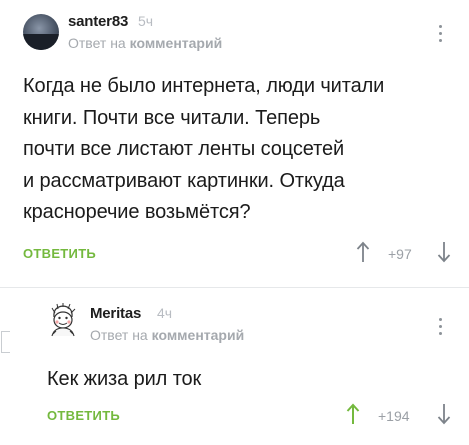 This screenshot has width=469, height=445. Describe the element at coordinates (5, 342) in the screenshot. I see `thread-collapse-handle` at that location.